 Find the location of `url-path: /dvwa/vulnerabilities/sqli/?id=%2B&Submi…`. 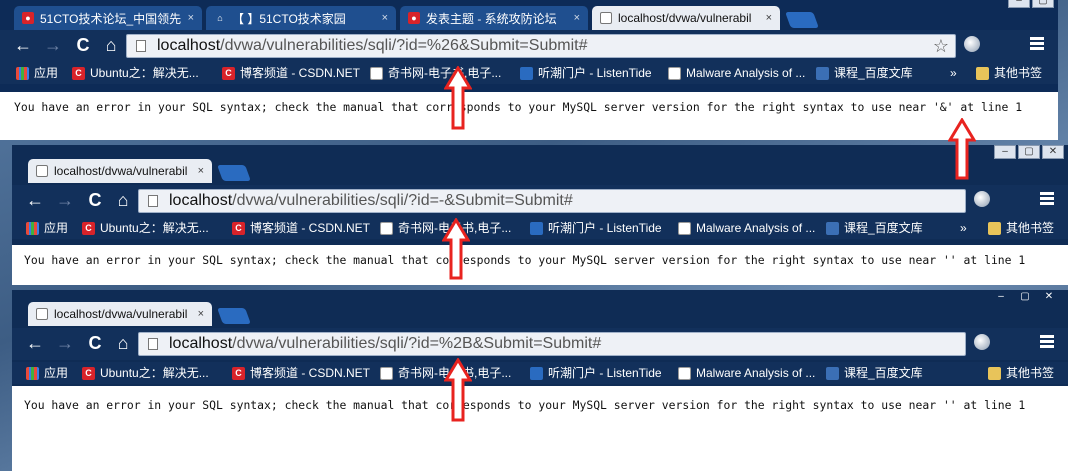

url-path: /dvwa/vulnerabilities/sqli/?id=%2B&Submi… is located at coordinates (417, 343).